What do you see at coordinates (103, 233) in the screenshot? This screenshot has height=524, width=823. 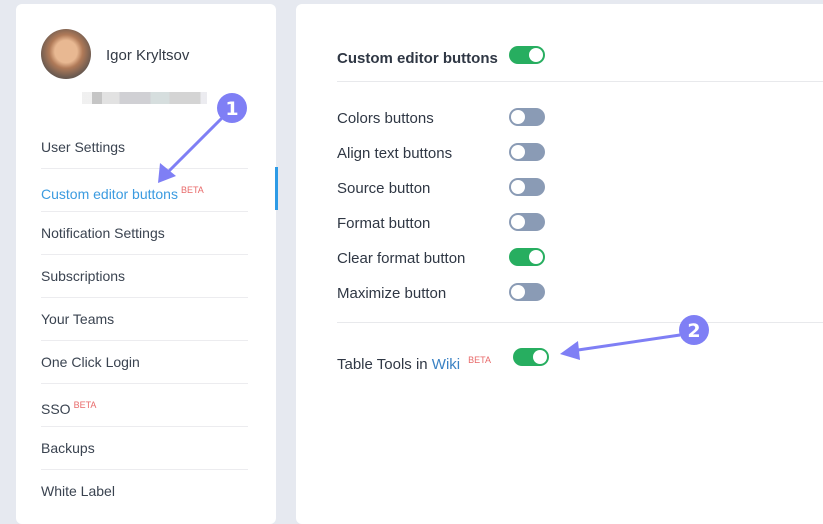 I see `sidebar-item-label: Notification Settings` at bounding box center [103, 233].